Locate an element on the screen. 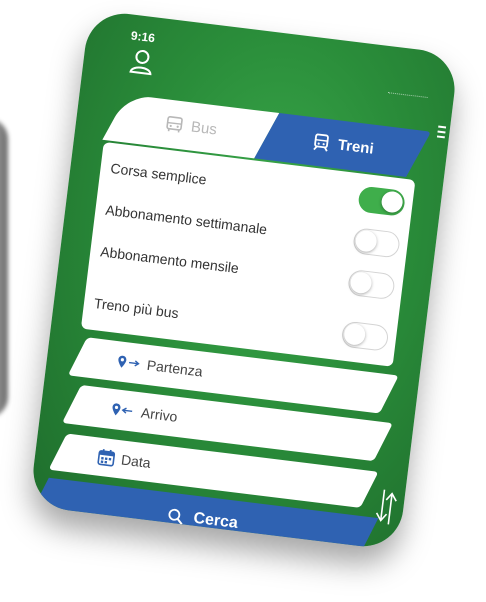 This screenshot has height=602, width=486. menu-icon is located at coordinates (441, 132).